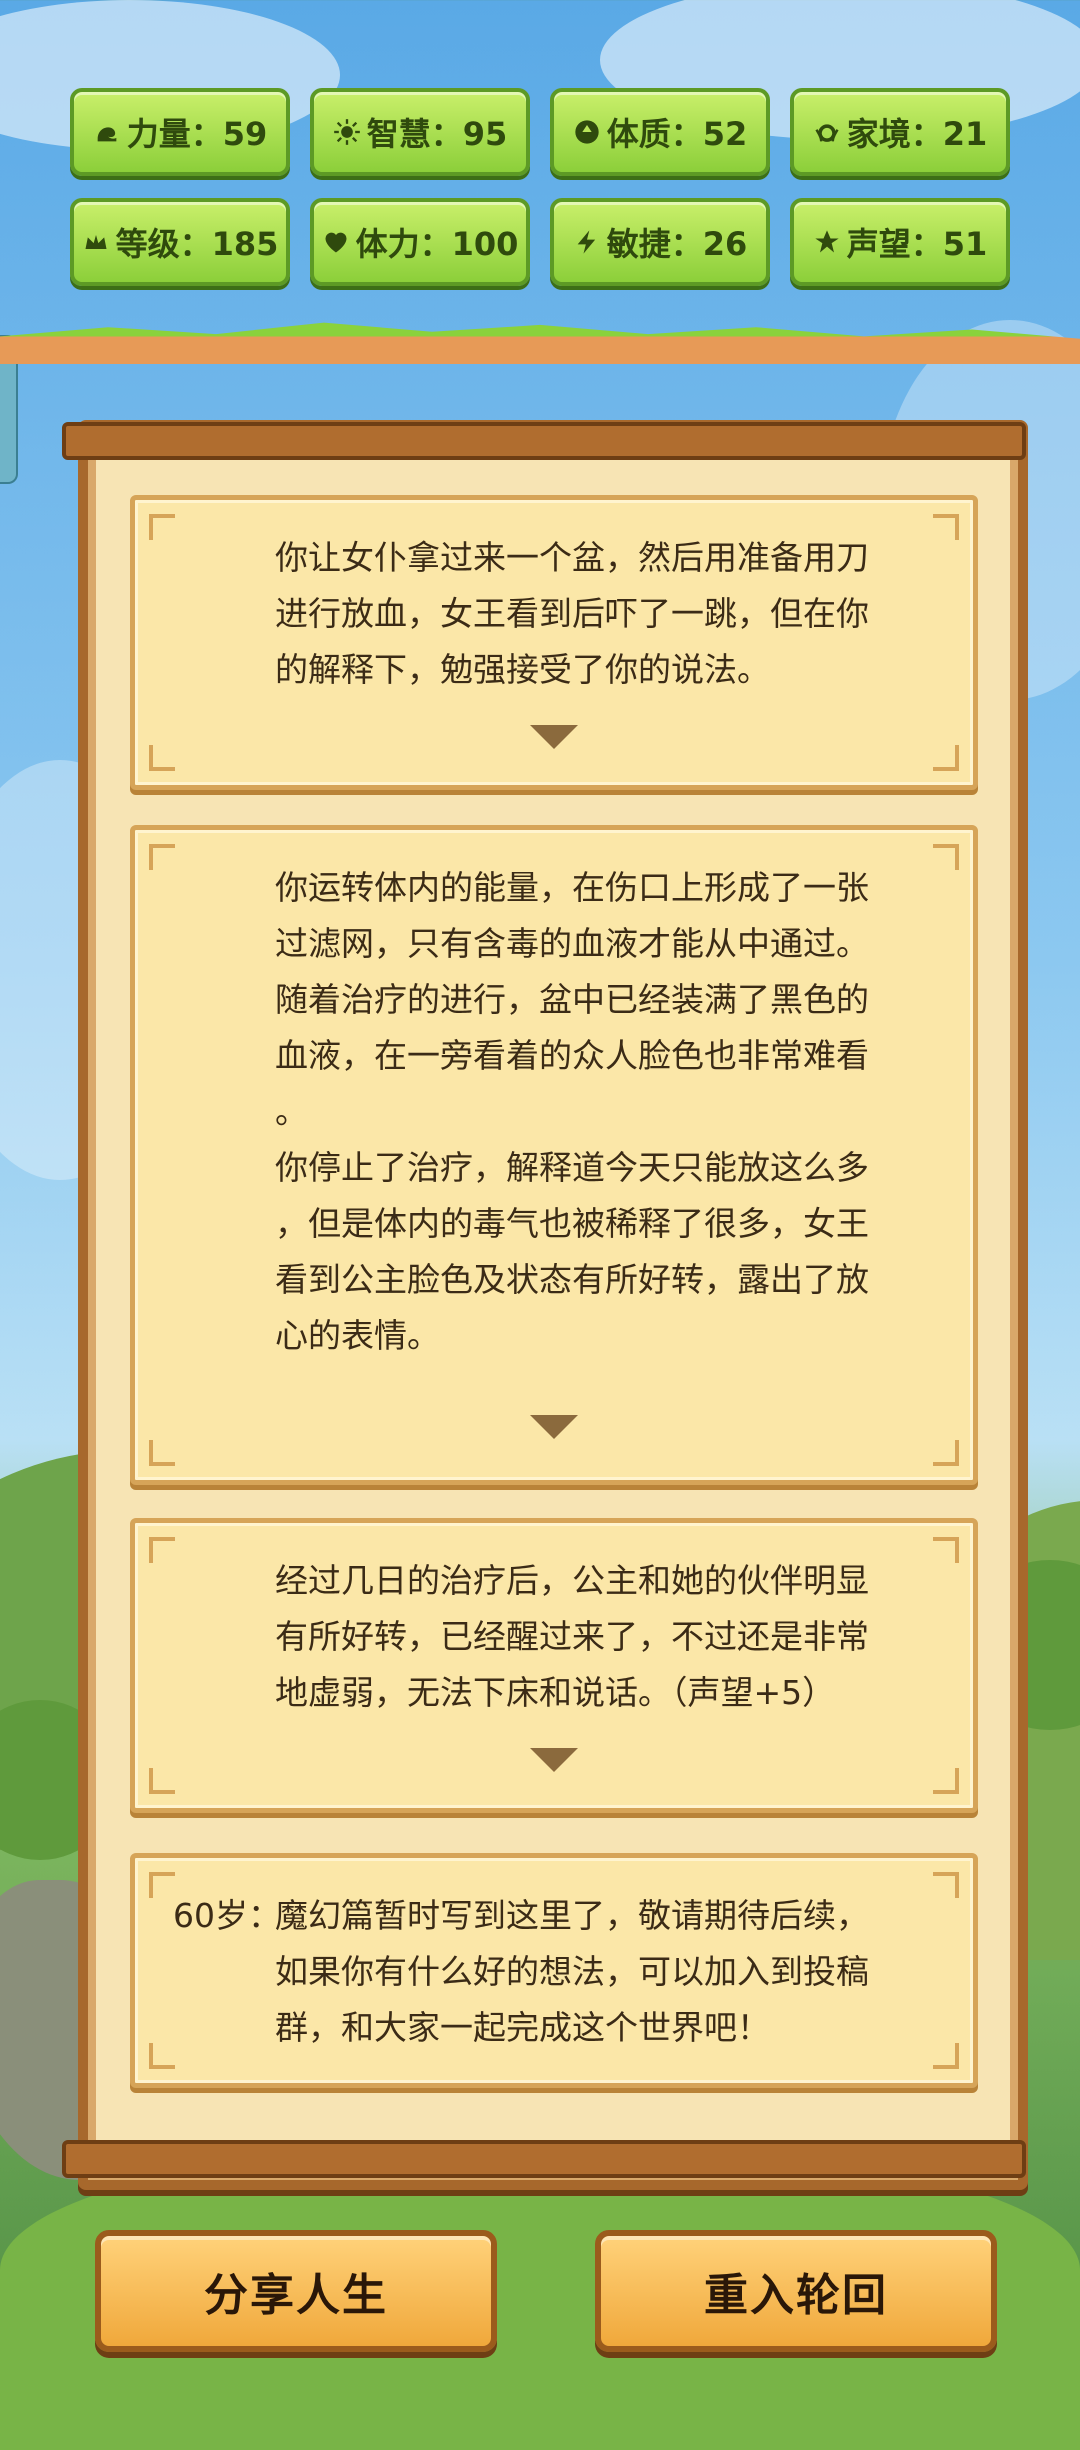 The width and height of the screenshot is (1080, 2450). I want to click on wisdom-icon, so click(346, 132).